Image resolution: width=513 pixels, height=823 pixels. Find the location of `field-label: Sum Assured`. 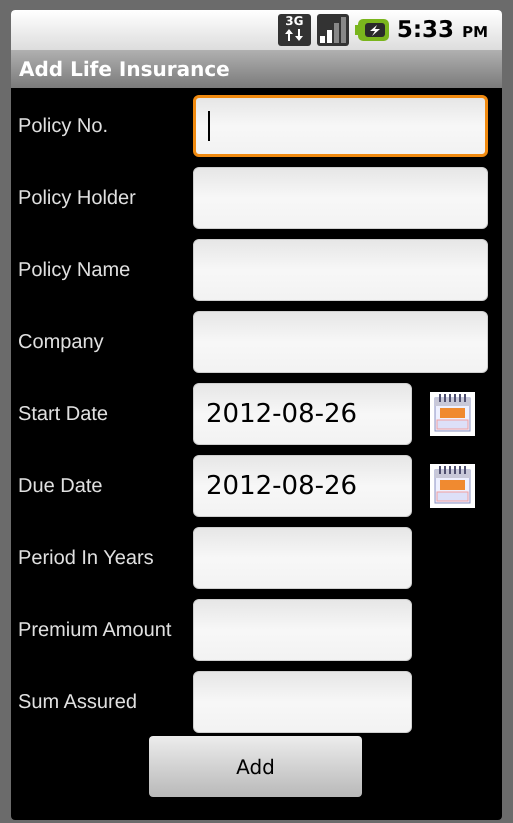

field-label: Sum Assured is located at coordinates (77, 702).